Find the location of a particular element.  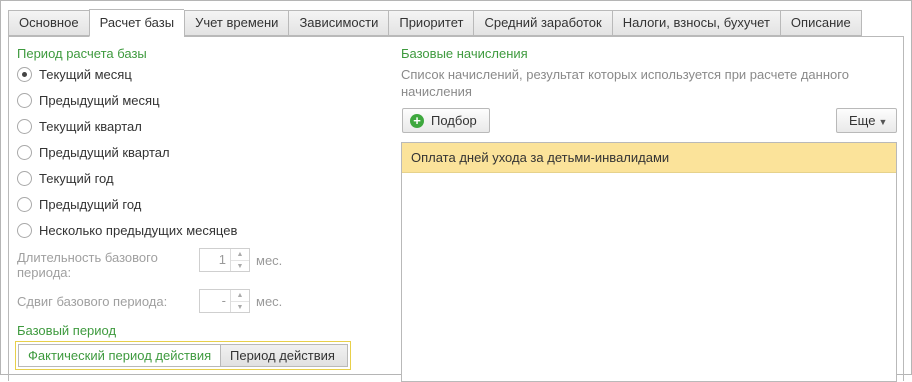

radio-label: Текущий год is located at coordinates (76, 178).